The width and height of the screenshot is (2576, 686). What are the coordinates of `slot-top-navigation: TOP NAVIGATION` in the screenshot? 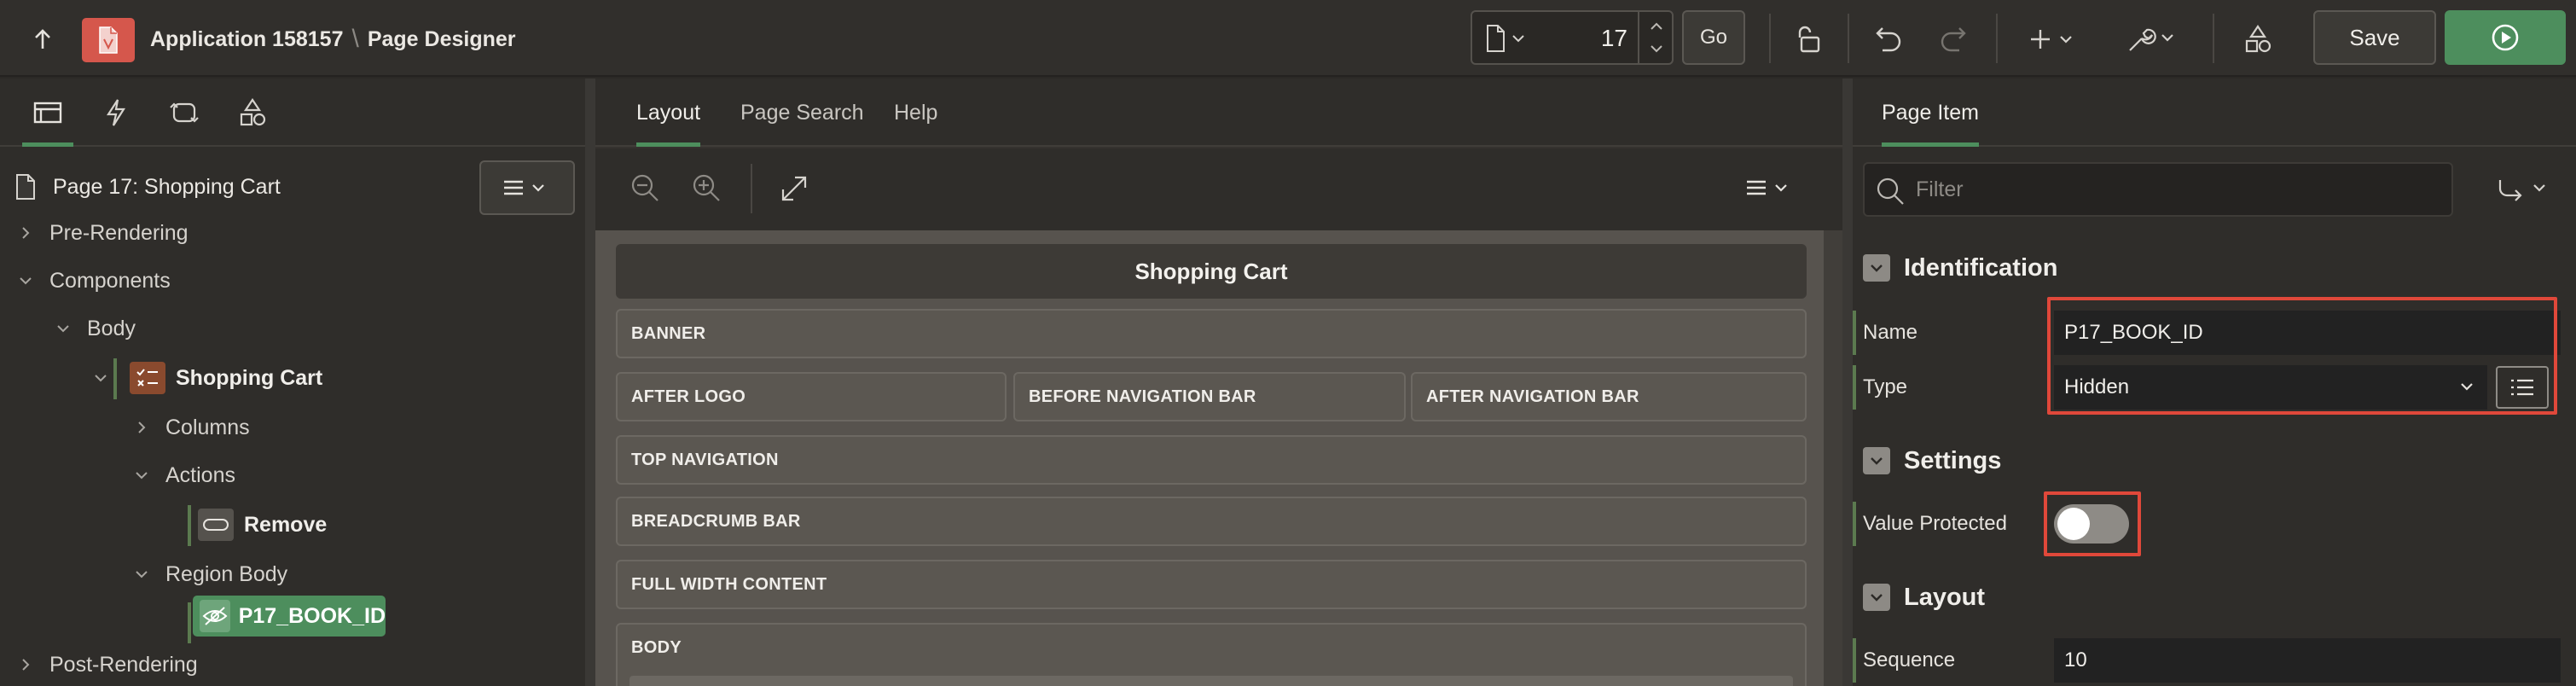 It's located at (1211, 460).